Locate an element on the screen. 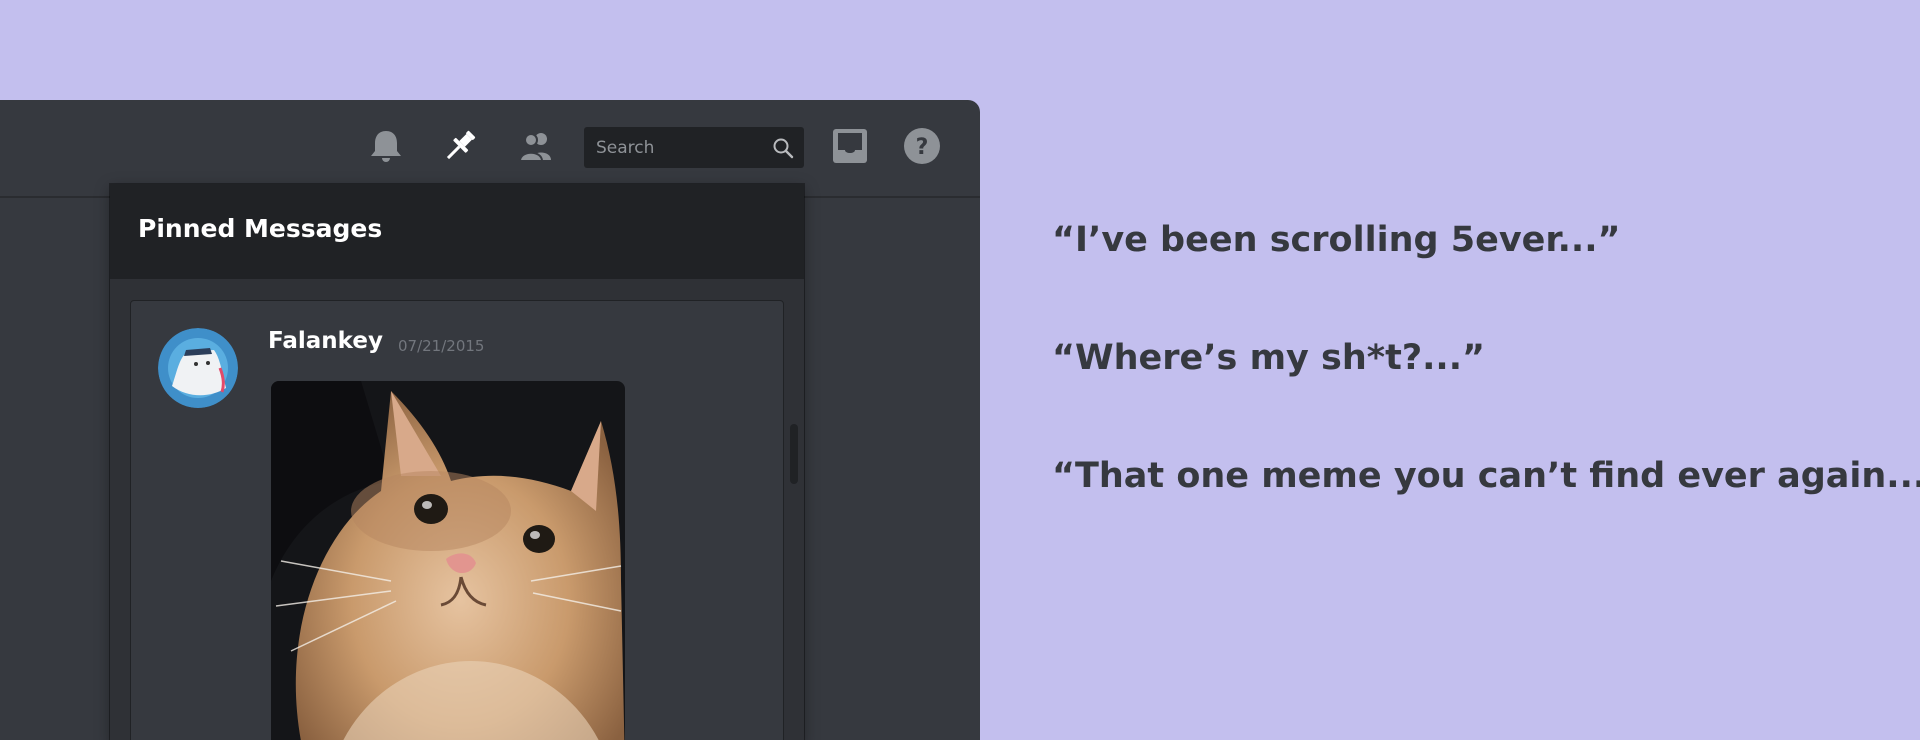  message-timestamp: 07/21/2015 is located at coordinates (441, 346).